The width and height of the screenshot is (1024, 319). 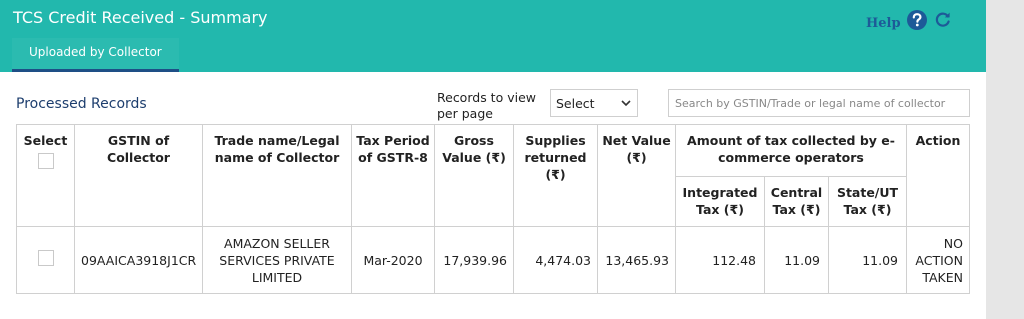 I want to click on action-header: Action, so click(x=938, y=175).